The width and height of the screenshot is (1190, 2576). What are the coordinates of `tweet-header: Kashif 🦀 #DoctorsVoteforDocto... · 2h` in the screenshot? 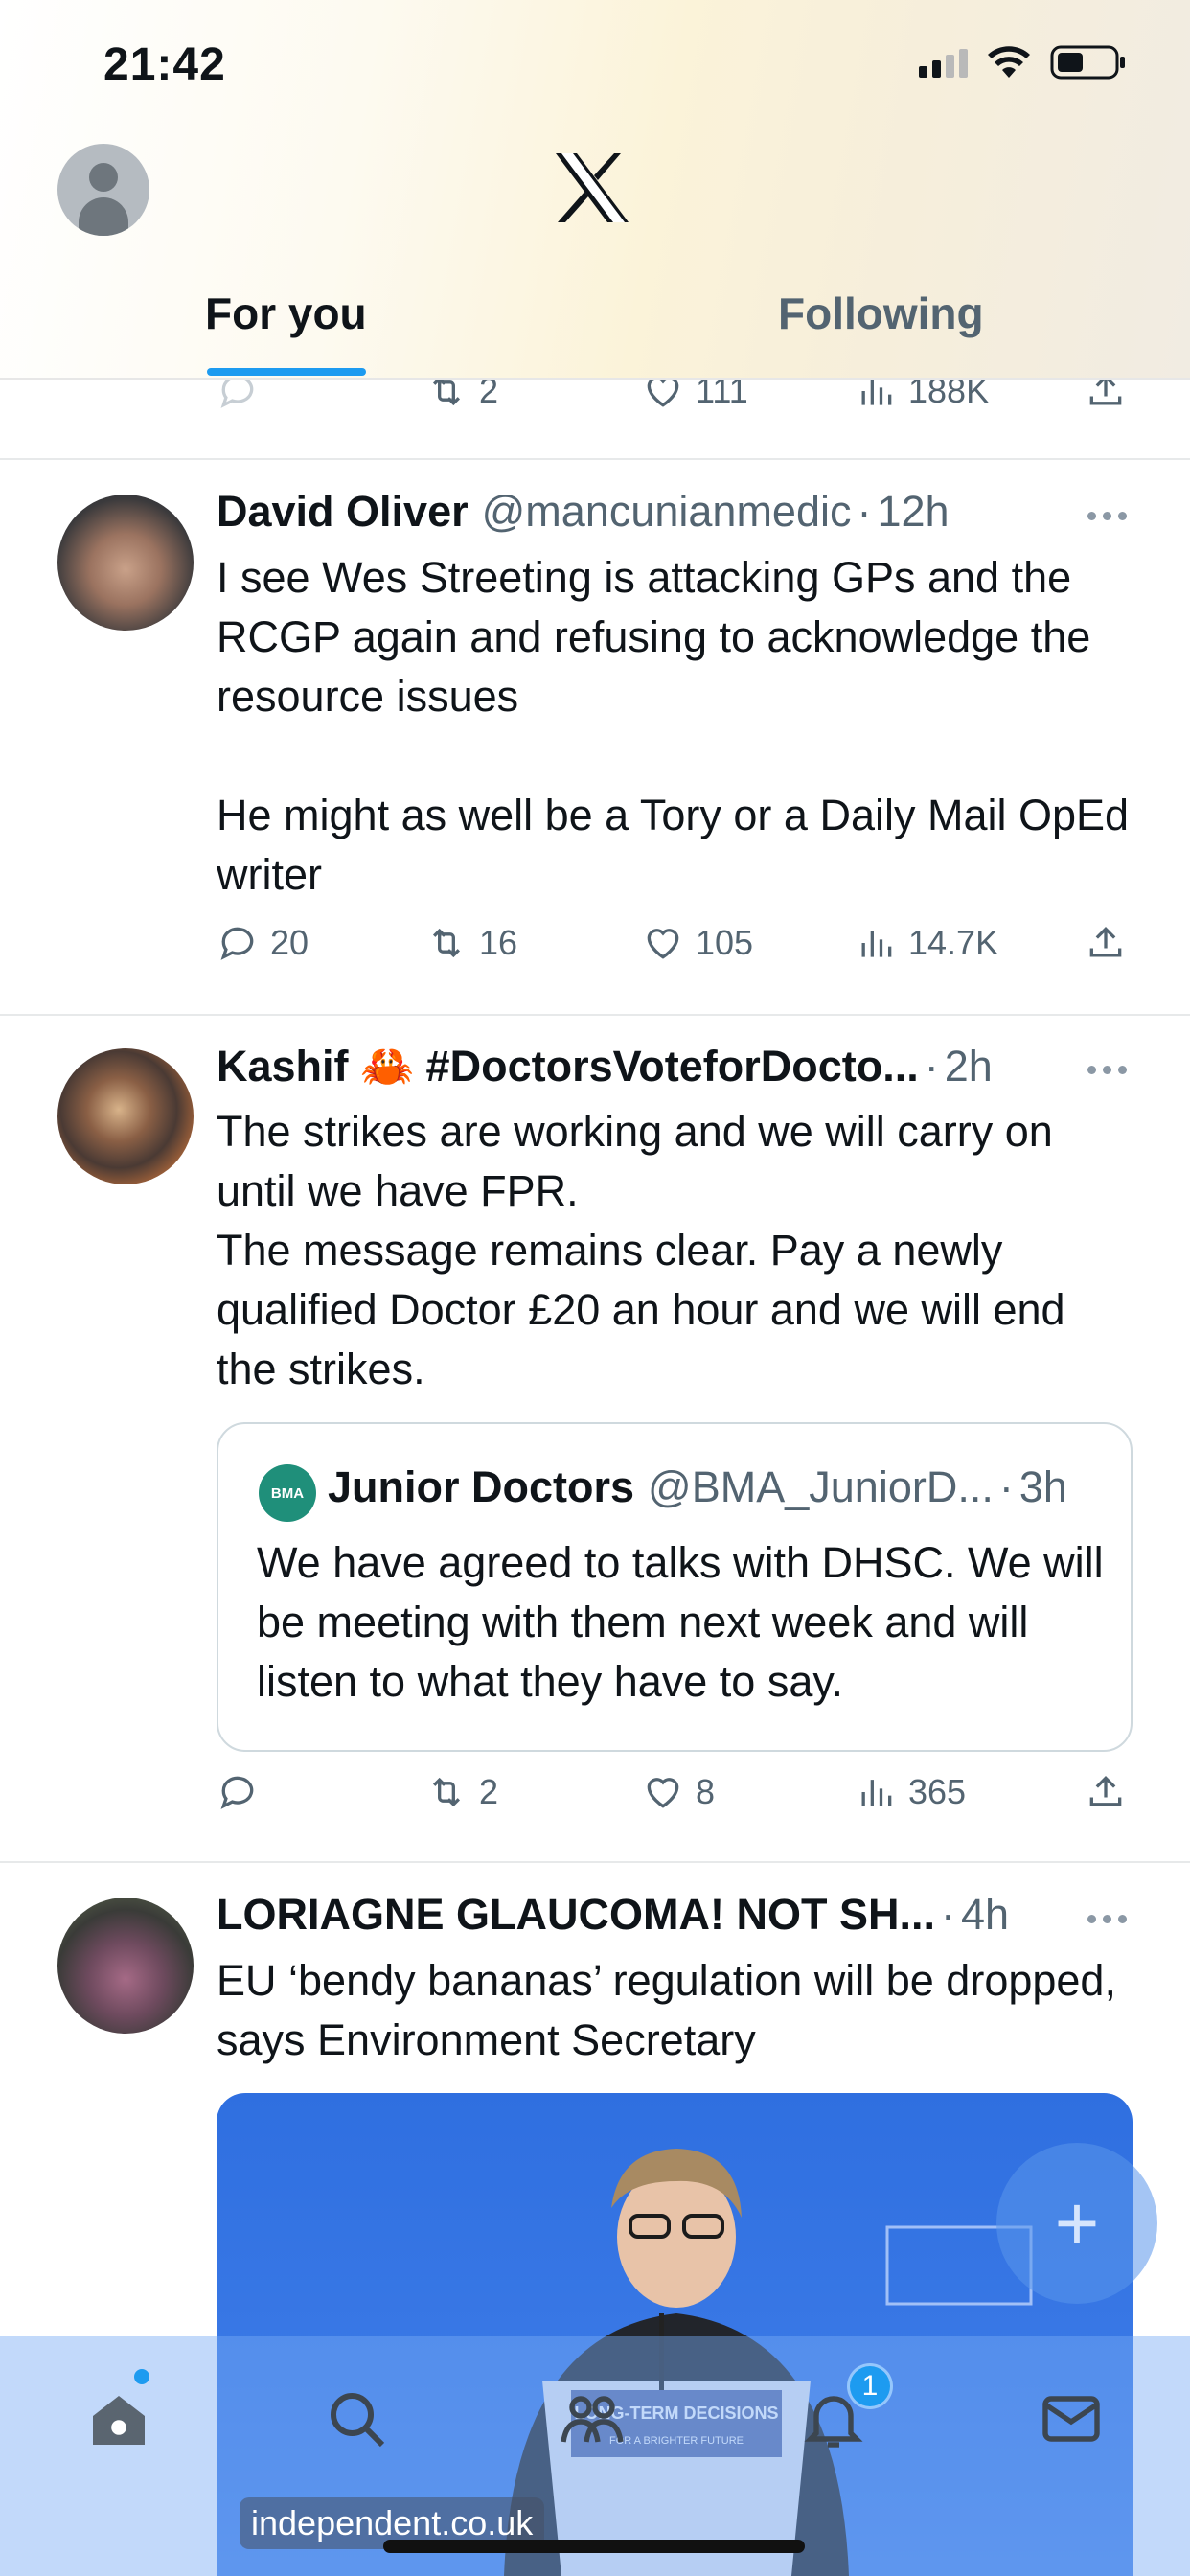 It's located at (605, 1066).